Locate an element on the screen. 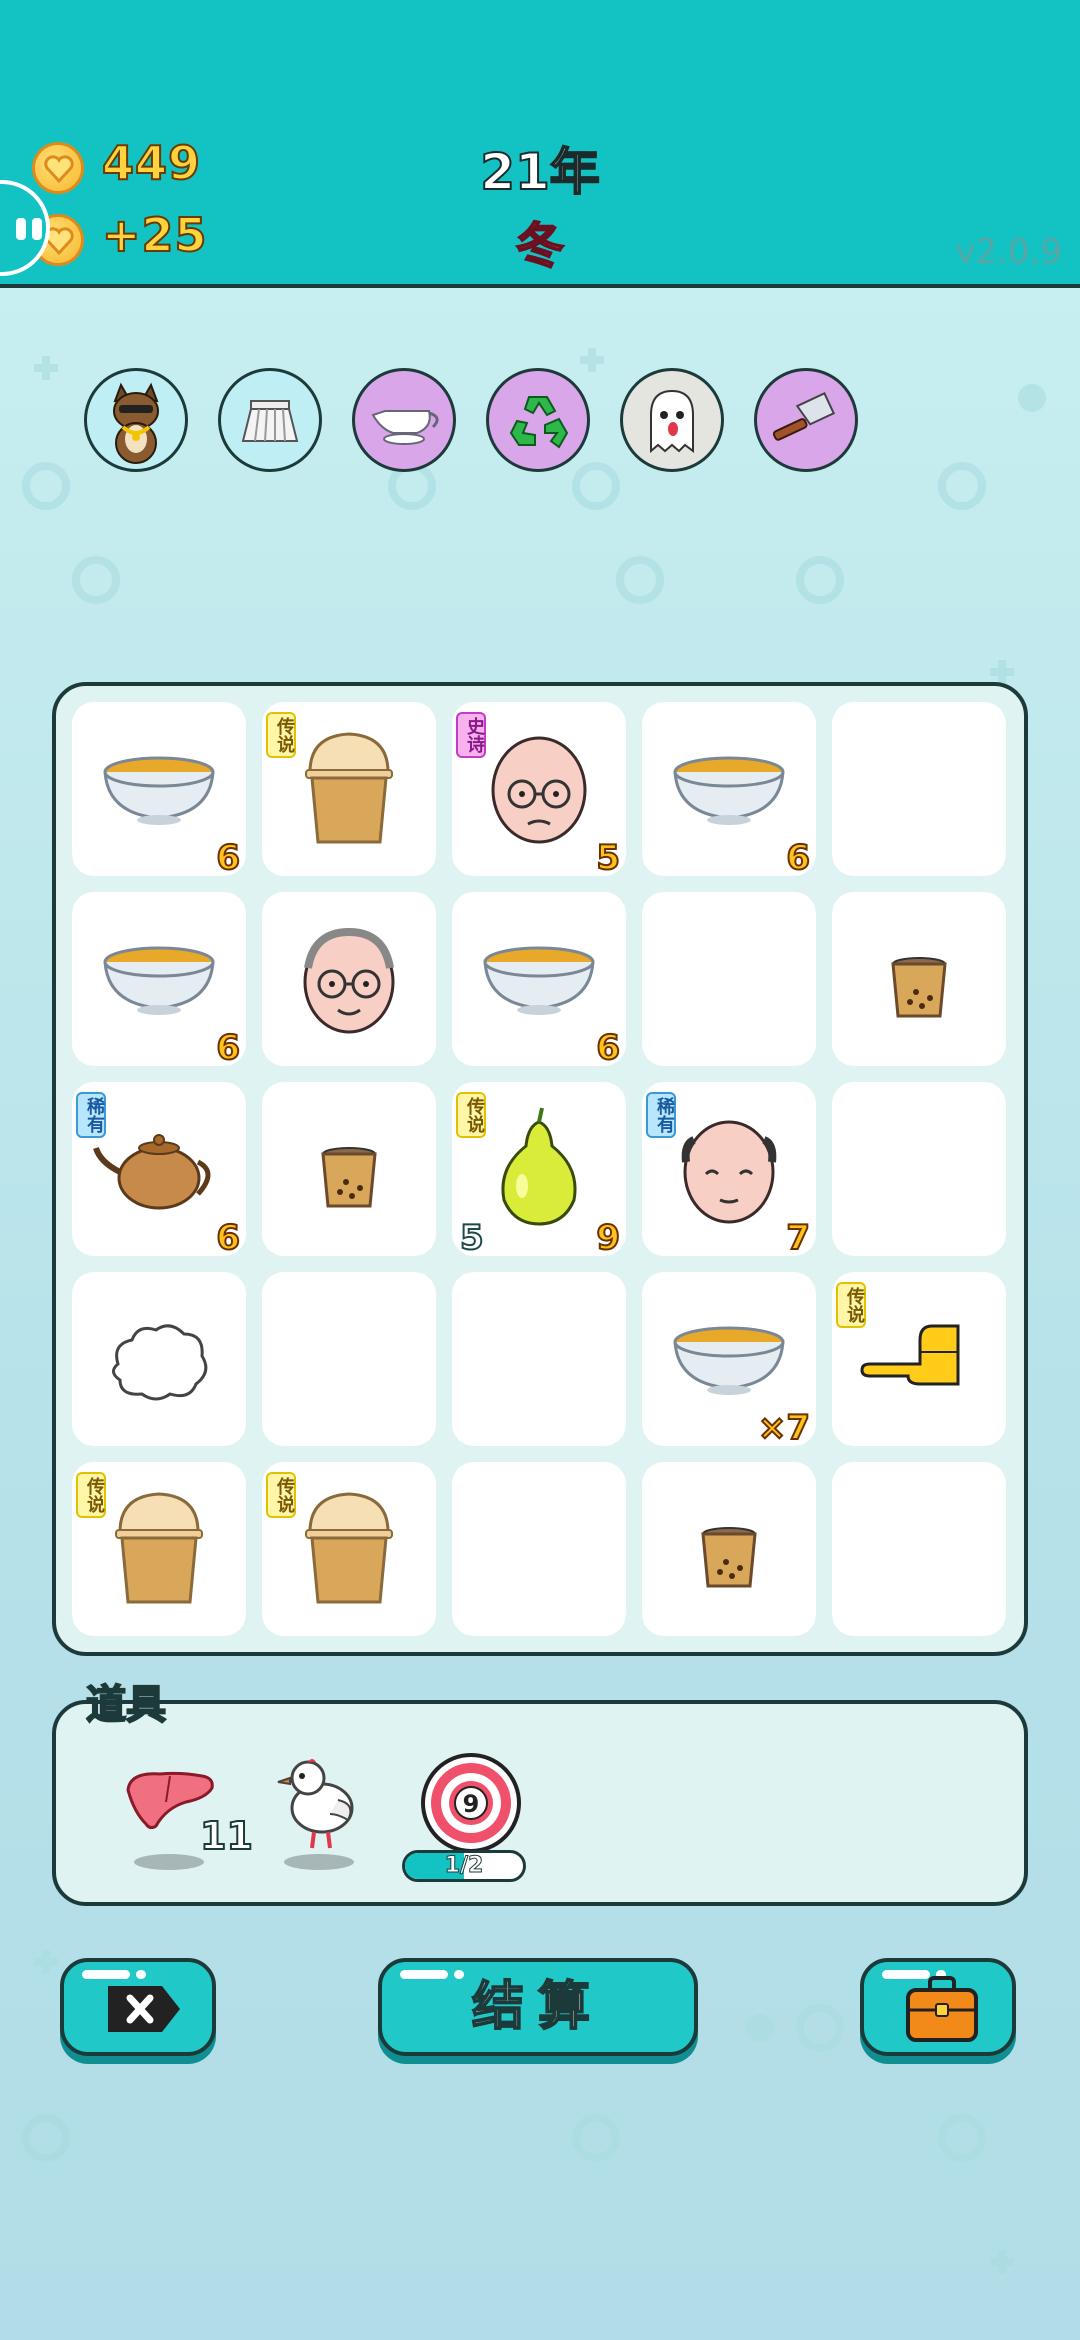  target-icon: 9 is located at coordinates (471, 1803).